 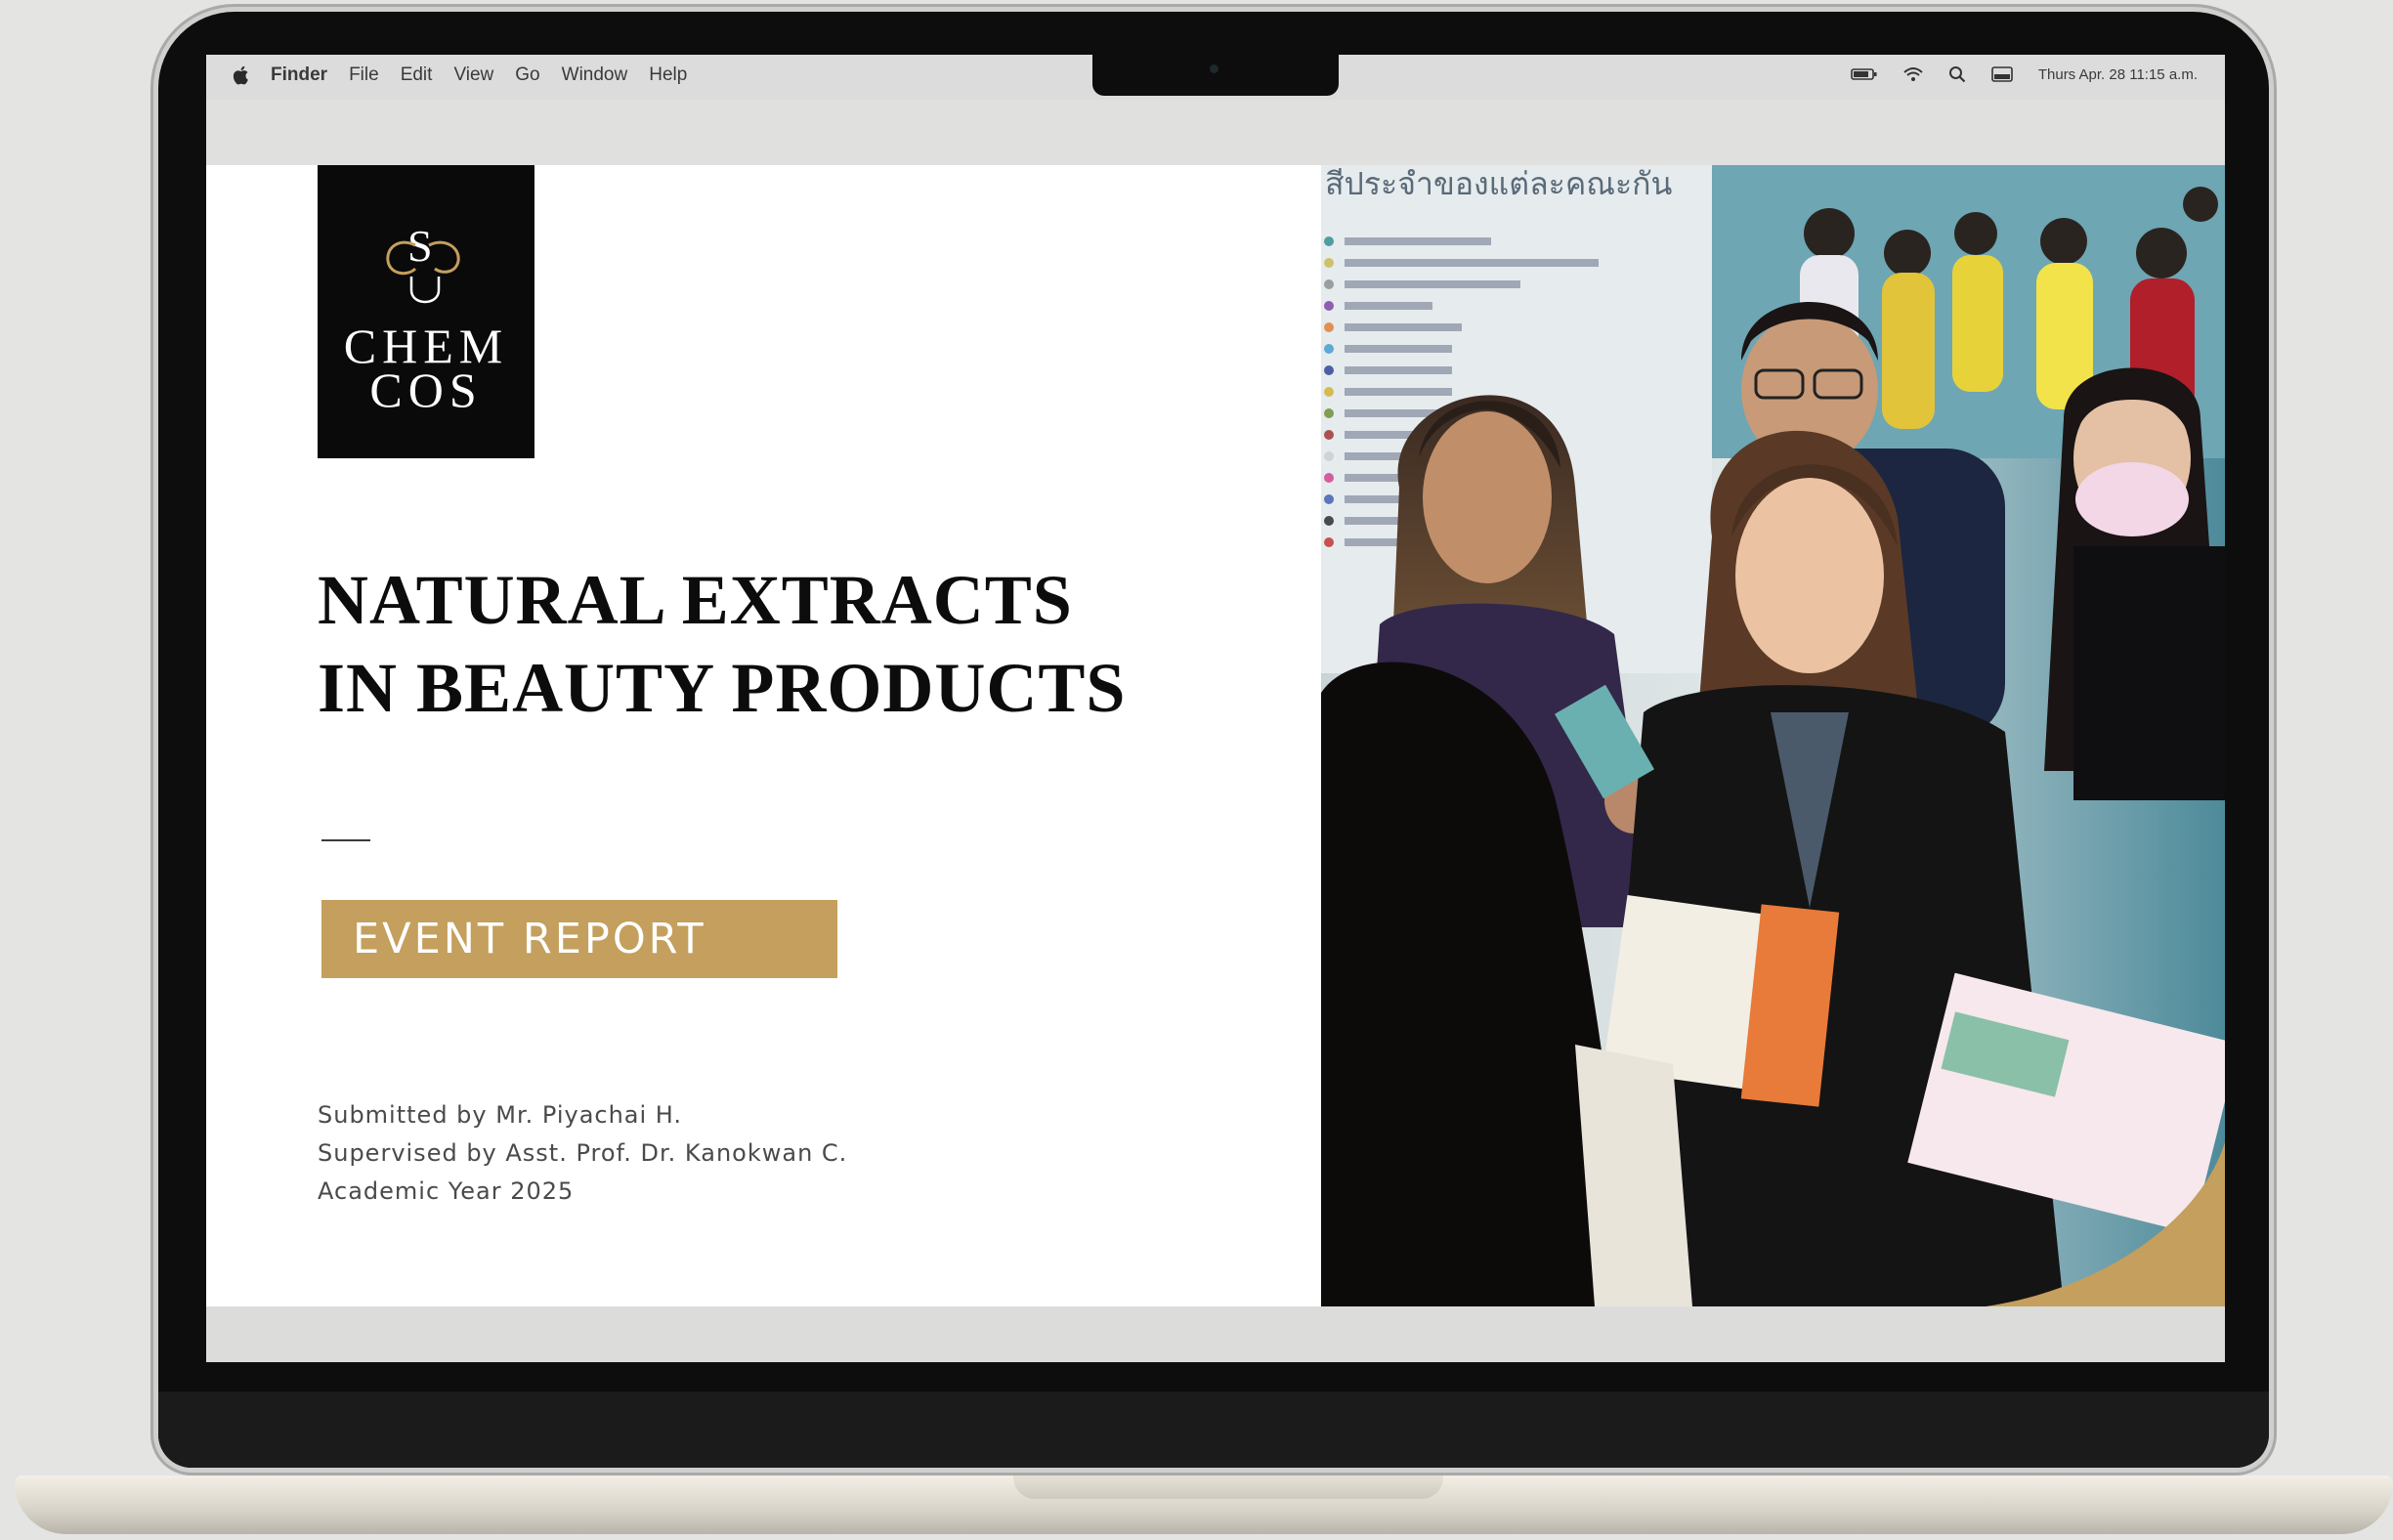 I want to click on menu-window: Window, so click(x=595, y=75).